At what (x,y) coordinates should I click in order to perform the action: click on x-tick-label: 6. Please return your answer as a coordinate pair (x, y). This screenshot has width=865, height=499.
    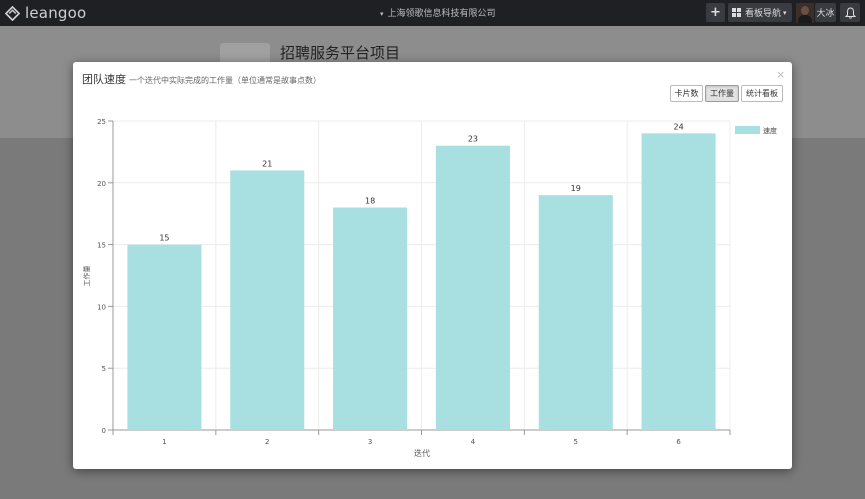
    Looking at the image, I should click on (678, 442).